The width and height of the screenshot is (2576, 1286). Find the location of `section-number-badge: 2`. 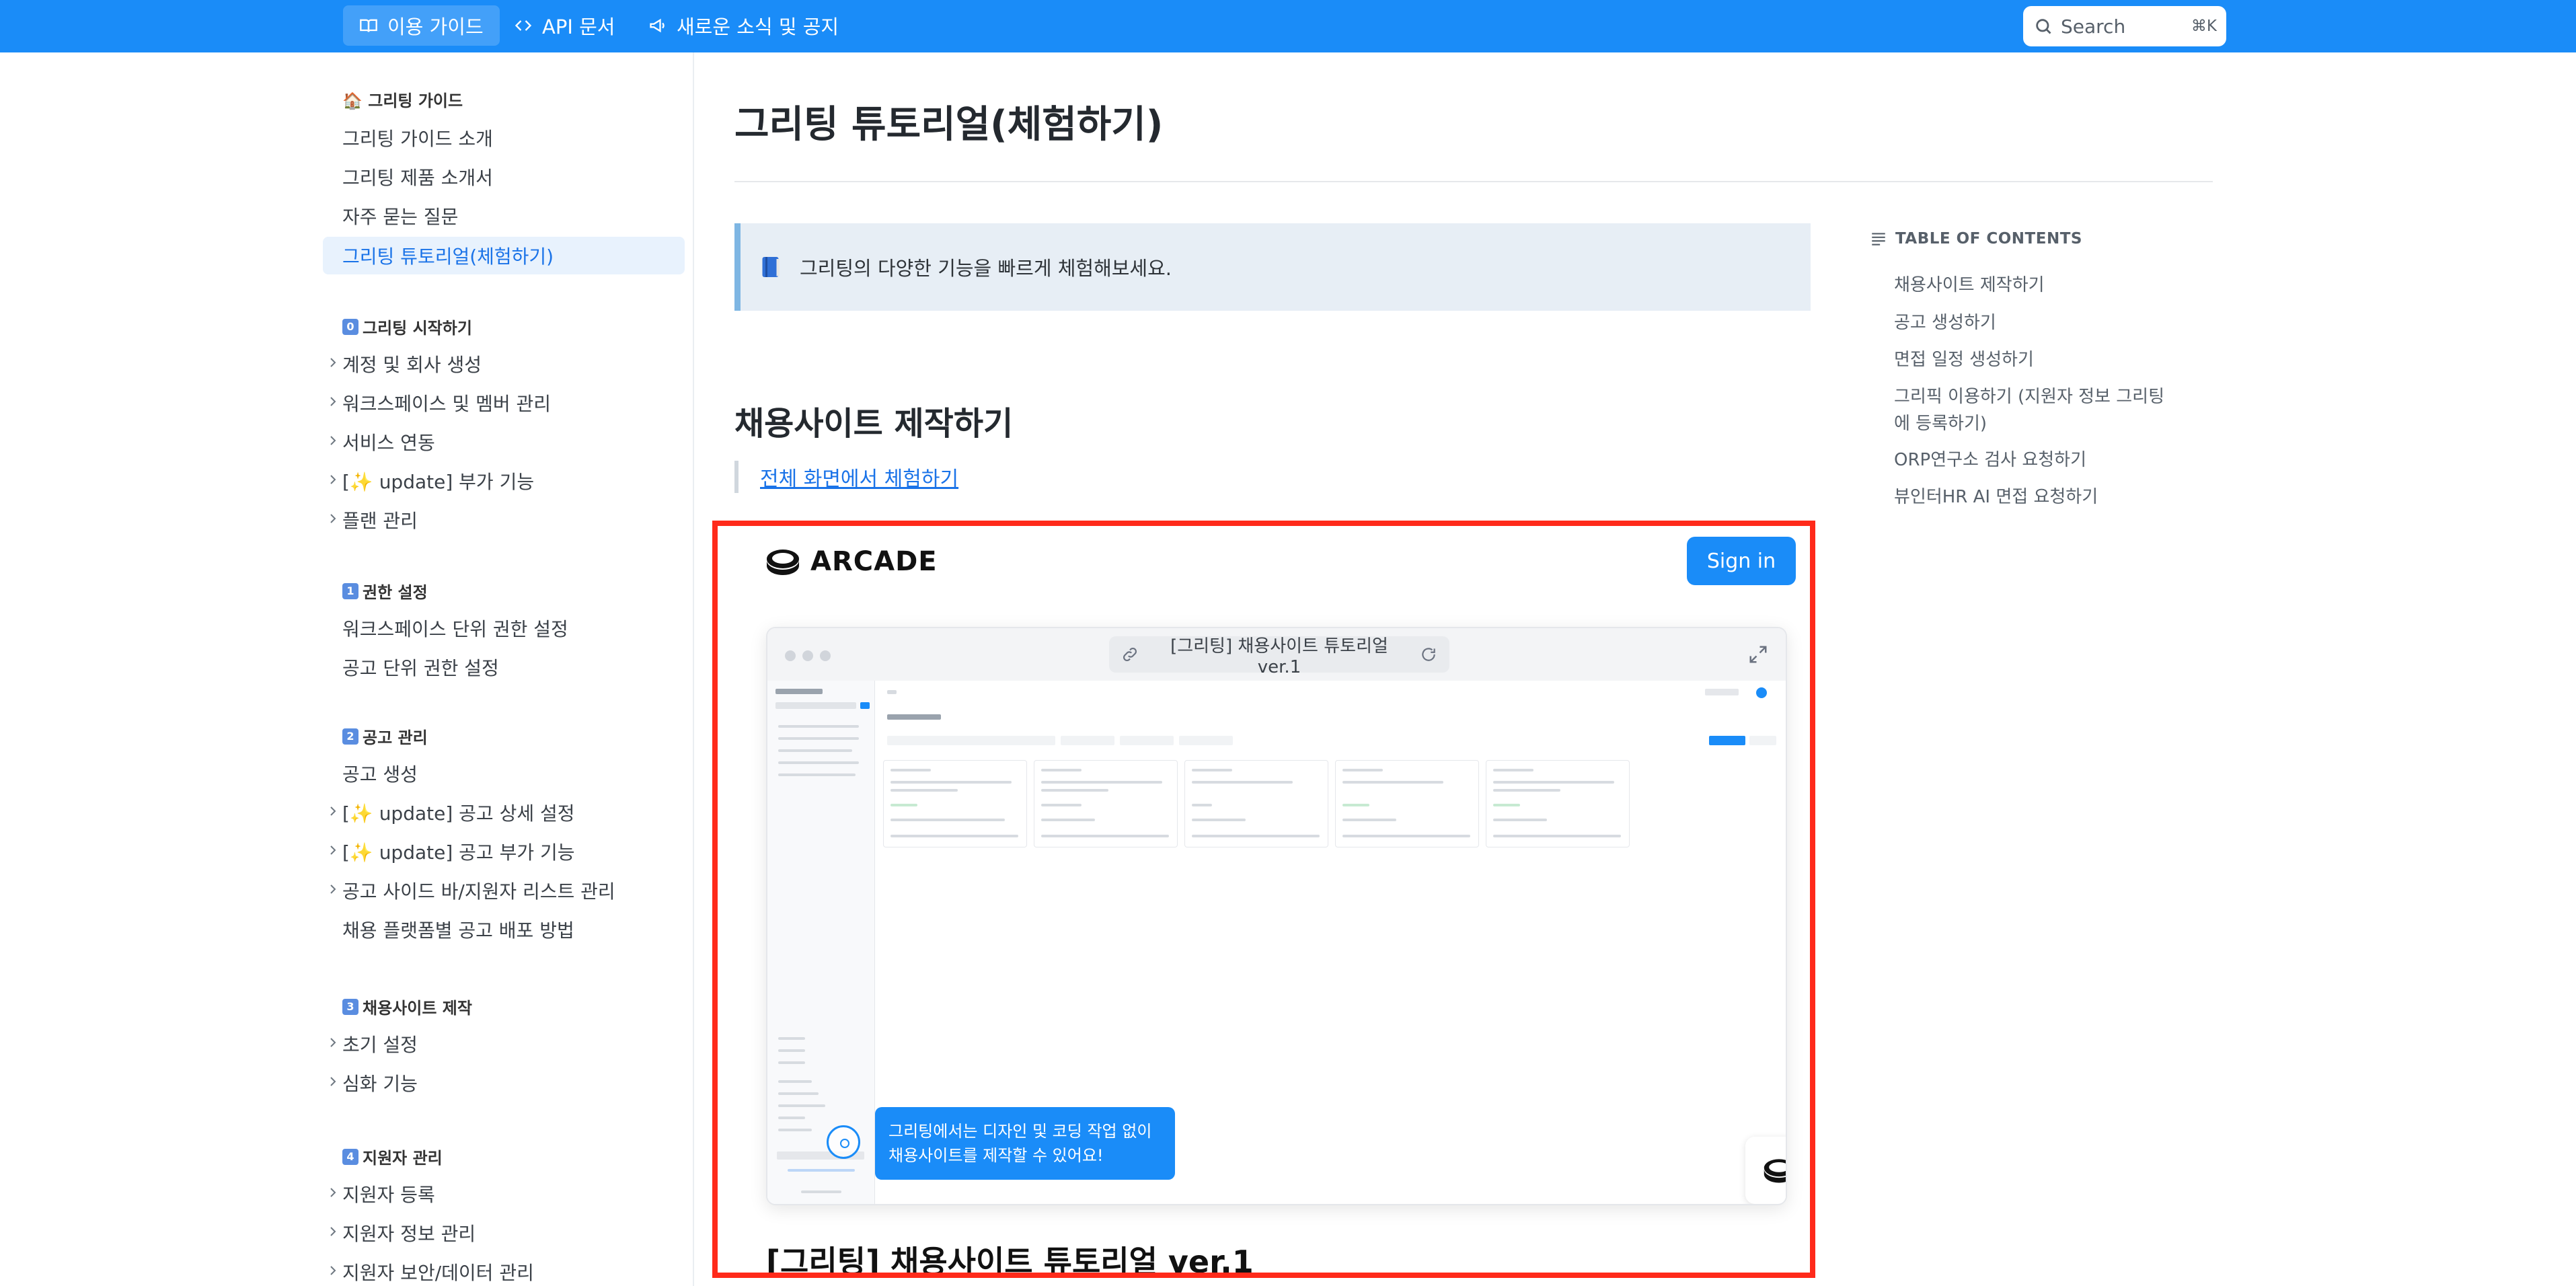

section-number-badge: 2 is located at coordinates (350, 736).